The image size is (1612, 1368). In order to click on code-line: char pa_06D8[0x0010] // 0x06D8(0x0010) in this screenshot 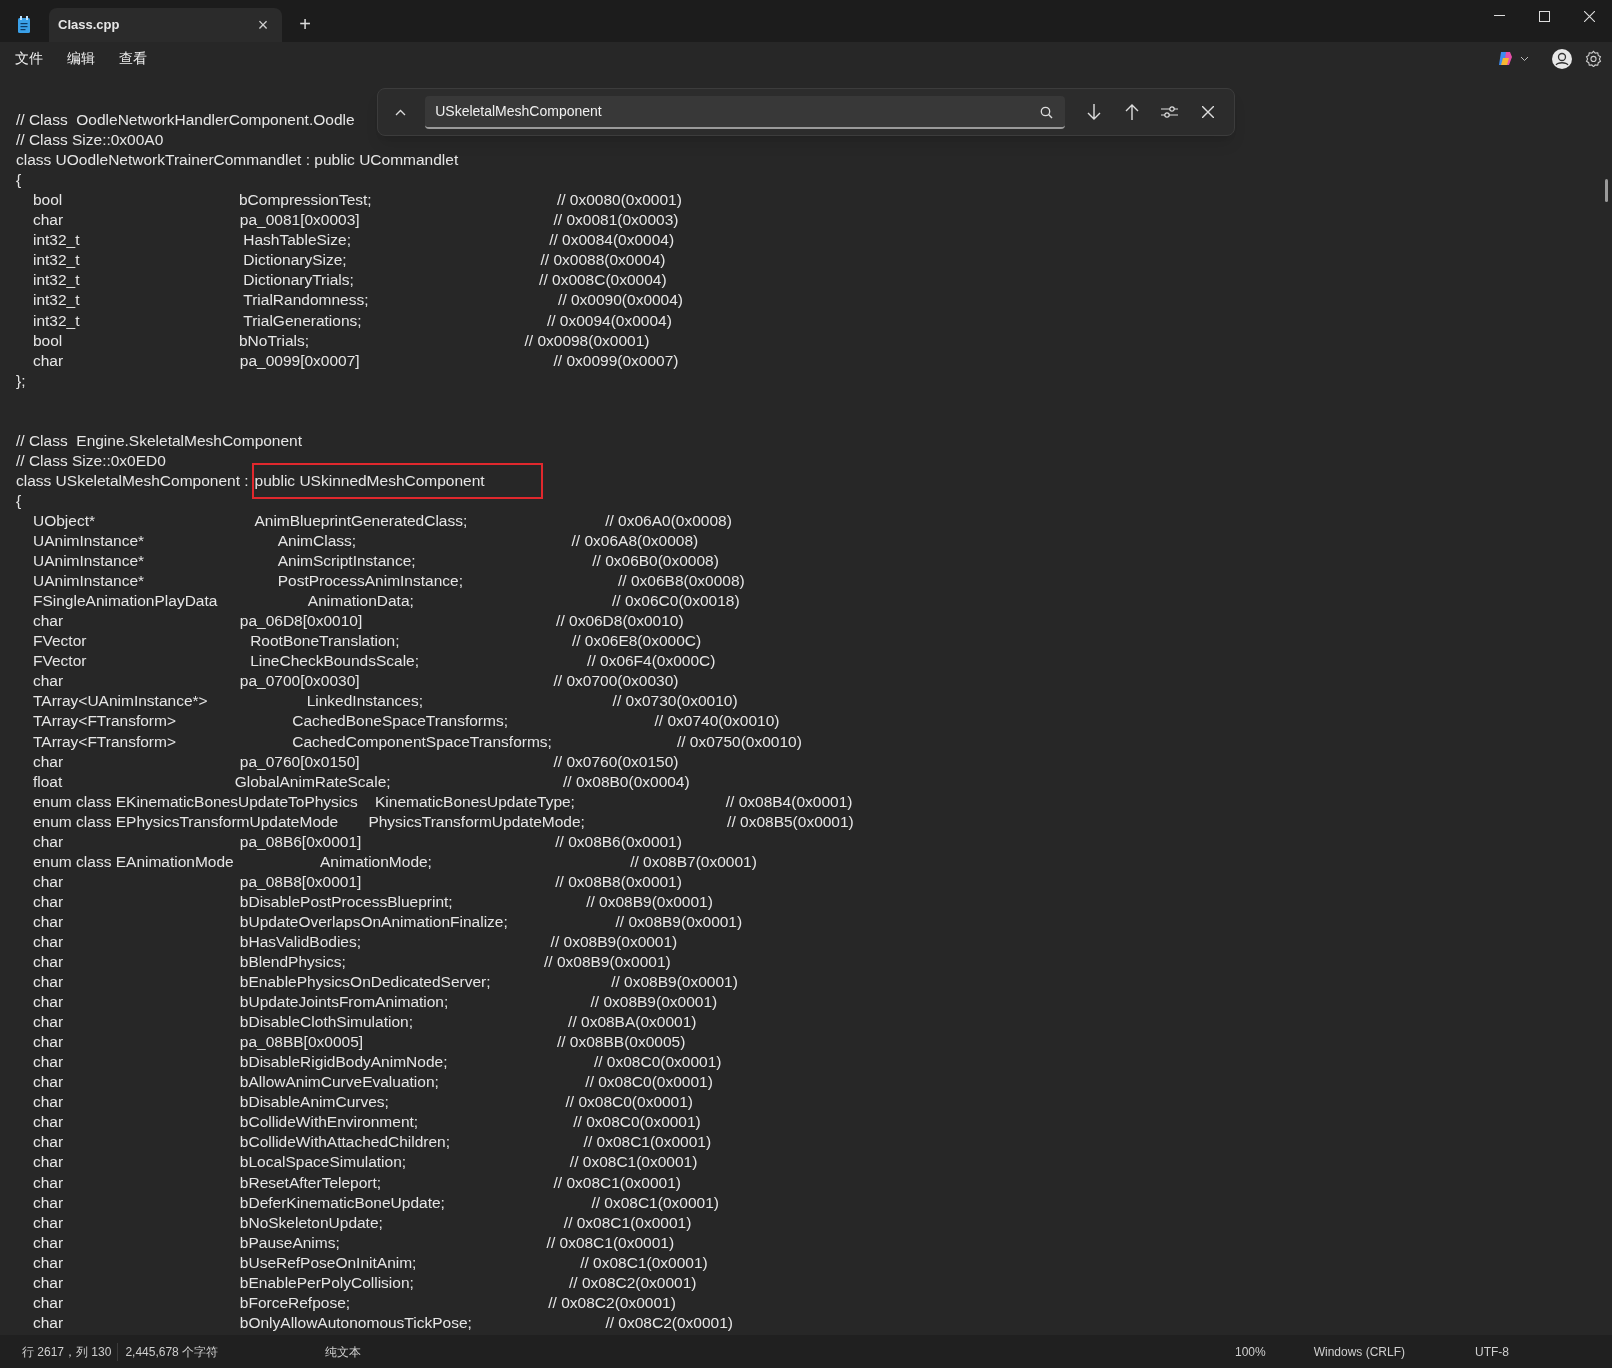, I will do `click(358, 621)`.